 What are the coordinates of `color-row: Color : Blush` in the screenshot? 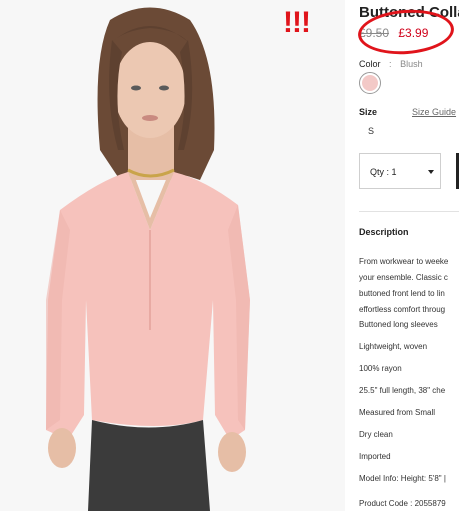 It's located at (391, 64).